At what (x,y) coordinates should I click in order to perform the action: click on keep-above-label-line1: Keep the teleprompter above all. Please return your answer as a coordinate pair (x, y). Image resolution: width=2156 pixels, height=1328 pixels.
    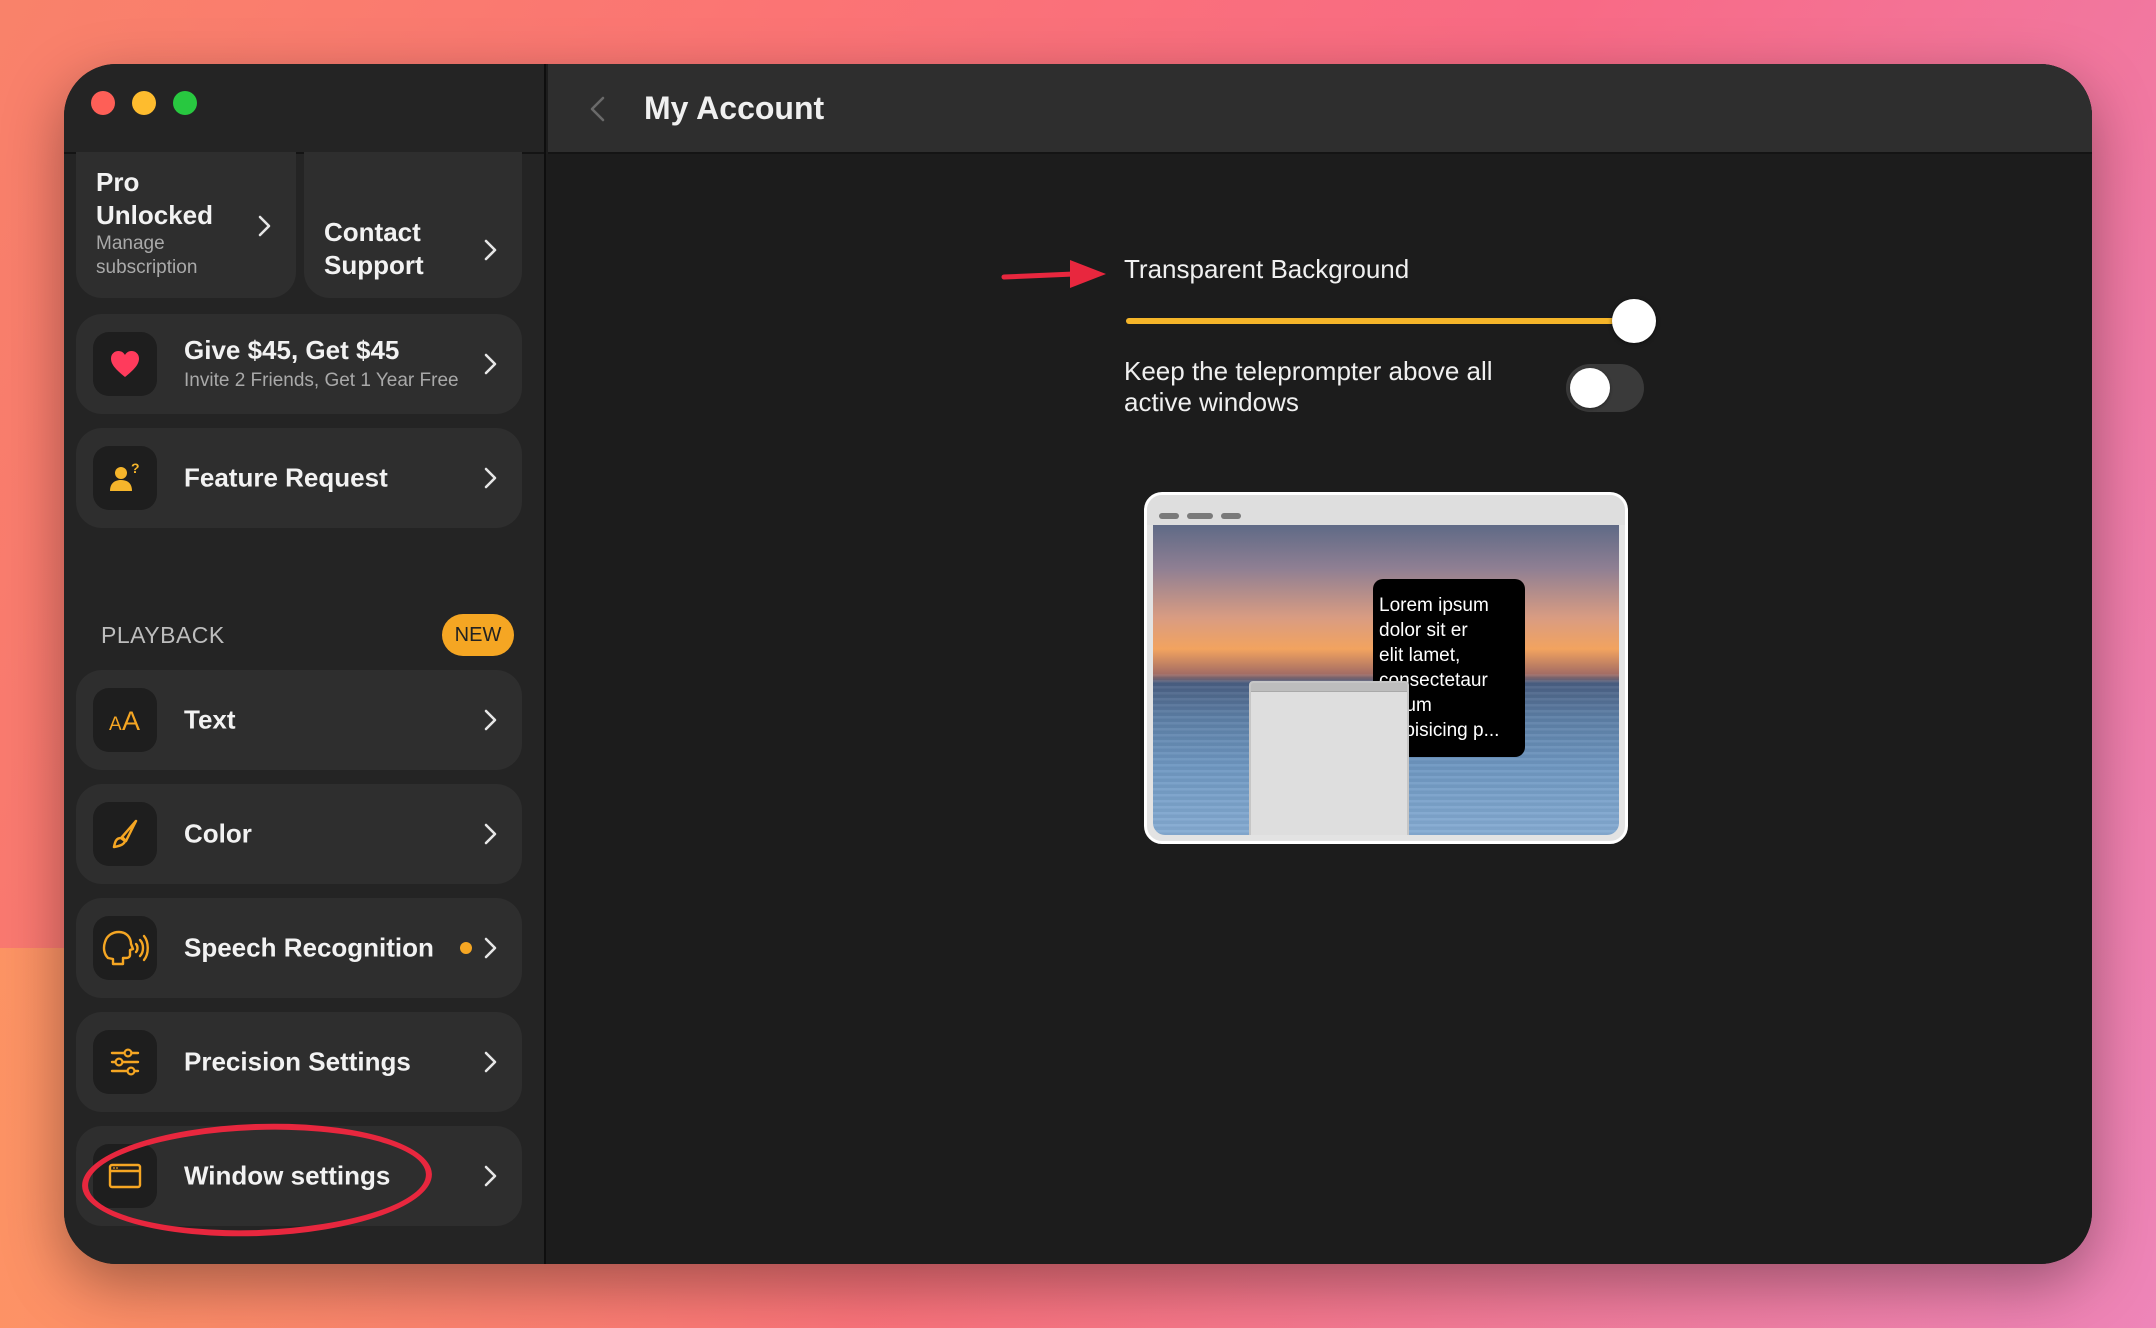
    Looking at the image, I should click on (1308, 371).